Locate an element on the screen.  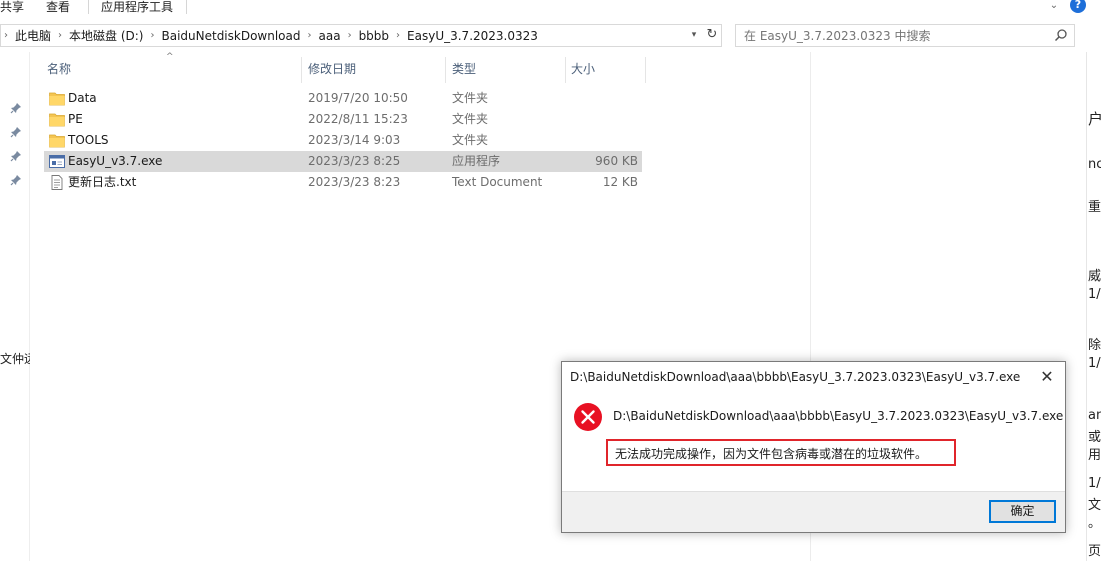
file-type: Text Document is located at coordinates (497, 182).